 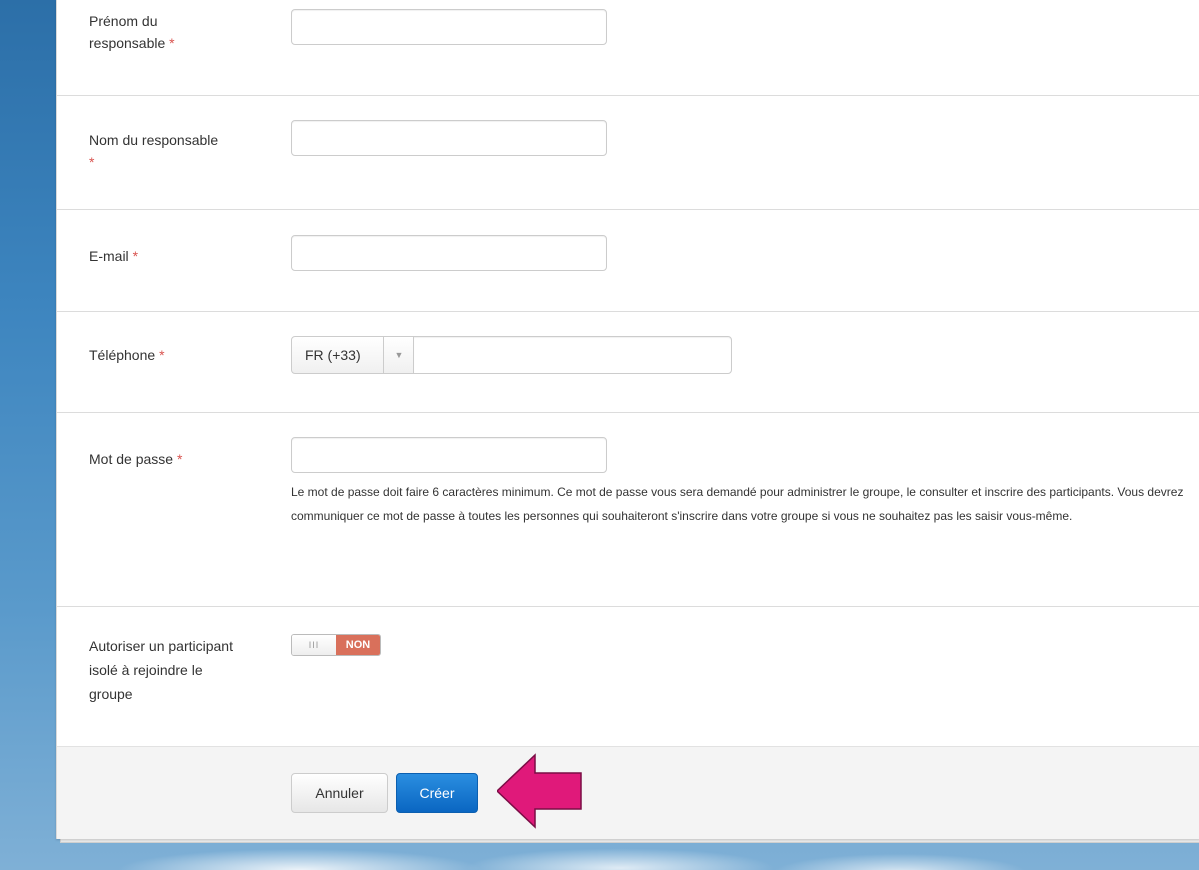 I want to click on email-label: E-mail *, so click(x=114, y=256).